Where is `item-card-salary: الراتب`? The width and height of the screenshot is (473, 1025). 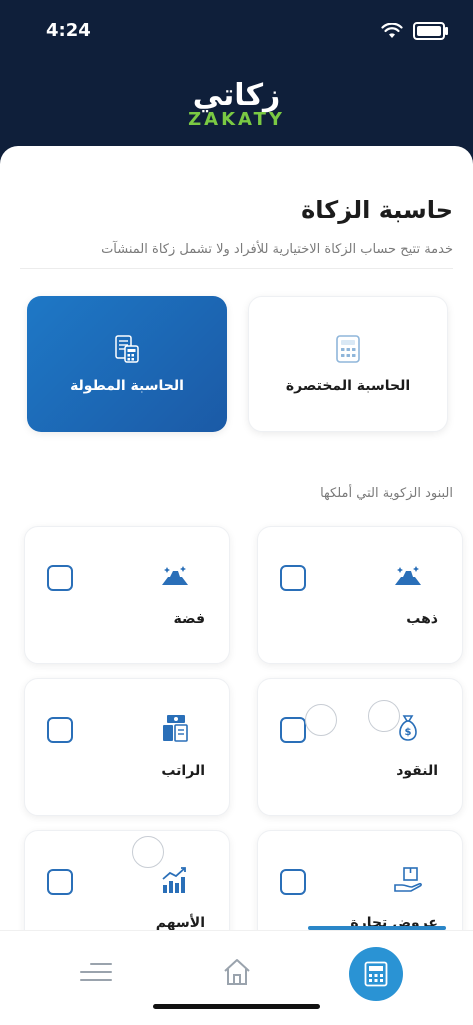 item-card-salary: الراتب is located at coordinates (127, 747).